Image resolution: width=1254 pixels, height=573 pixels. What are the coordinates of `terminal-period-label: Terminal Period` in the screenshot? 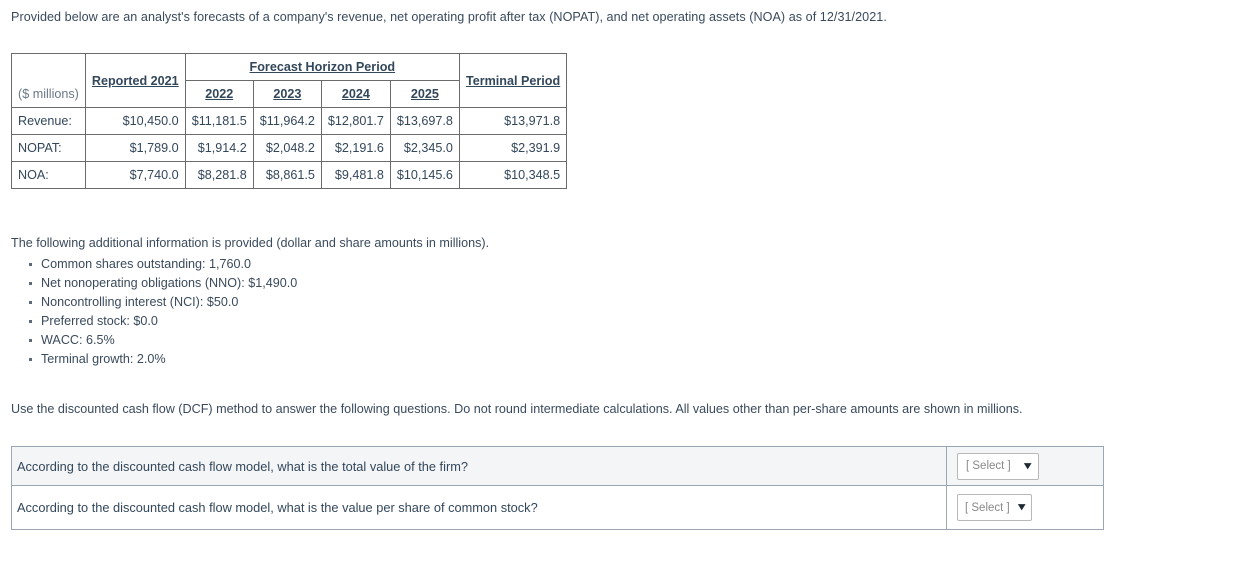 It's located at (513, 80).